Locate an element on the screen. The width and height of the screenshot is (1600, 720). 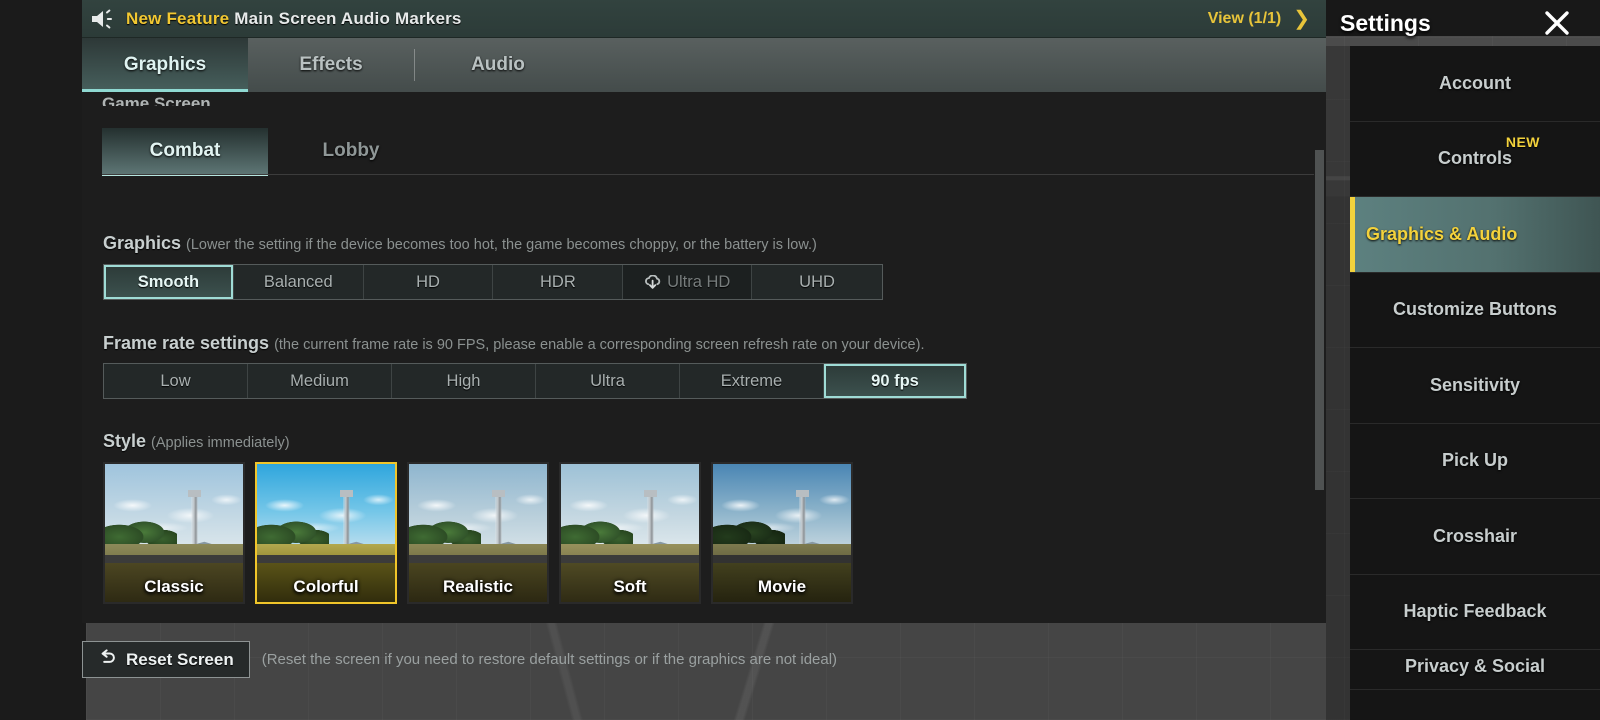
background-left-gutter is located at coordinates (43, 360).